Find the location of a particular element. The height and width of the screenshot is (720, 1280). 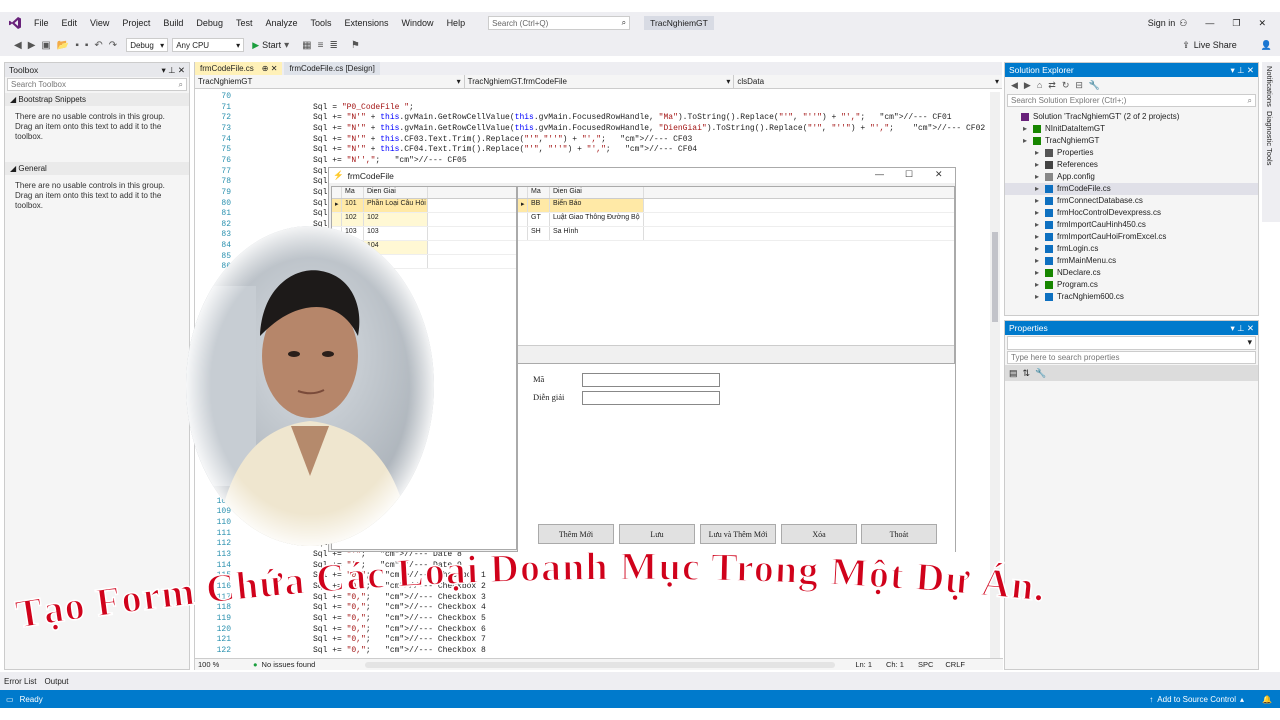

toolbox-group-general: ◢ General is located at coordinates (97, 168).